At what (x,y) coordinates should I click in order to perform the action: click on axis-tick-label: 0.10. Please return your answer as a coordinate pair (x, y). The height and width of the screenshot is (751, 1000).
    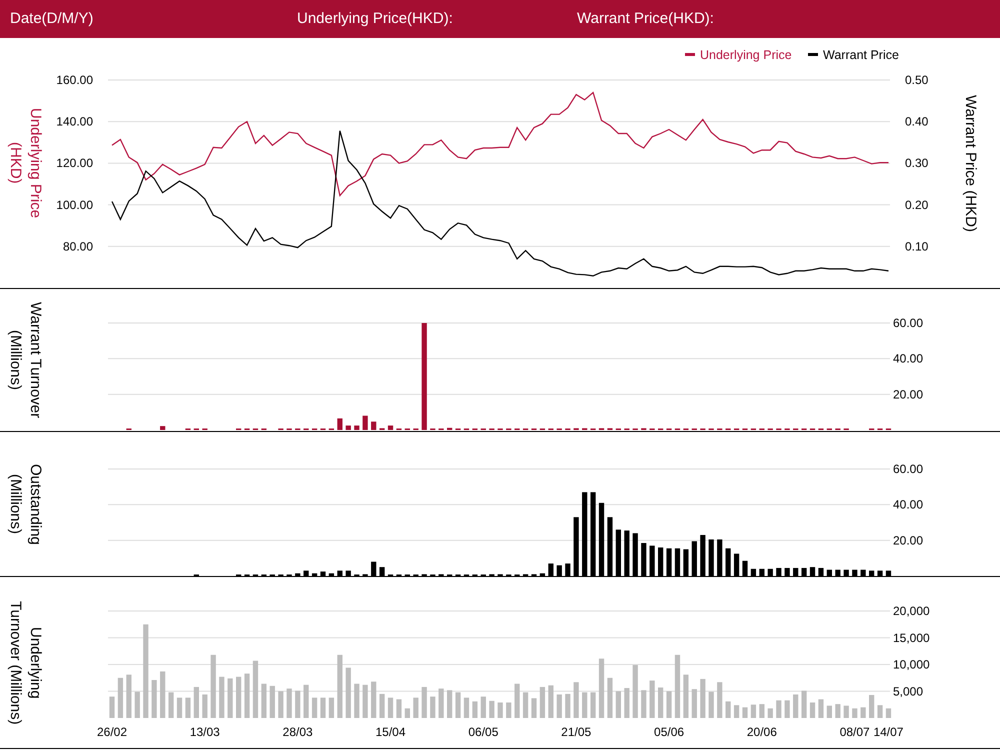
    Looking at the image, I should click on (916, 246).